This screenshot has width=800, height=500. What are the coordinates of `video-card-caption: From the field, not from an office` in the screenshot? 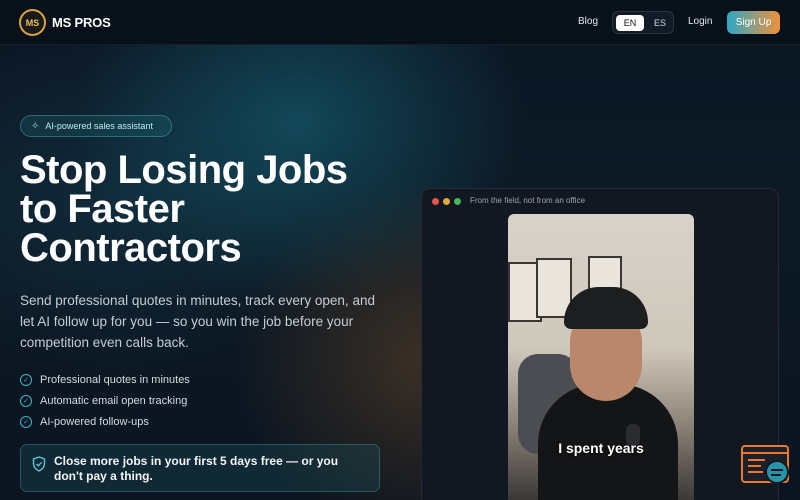 It's located at (528, 200).